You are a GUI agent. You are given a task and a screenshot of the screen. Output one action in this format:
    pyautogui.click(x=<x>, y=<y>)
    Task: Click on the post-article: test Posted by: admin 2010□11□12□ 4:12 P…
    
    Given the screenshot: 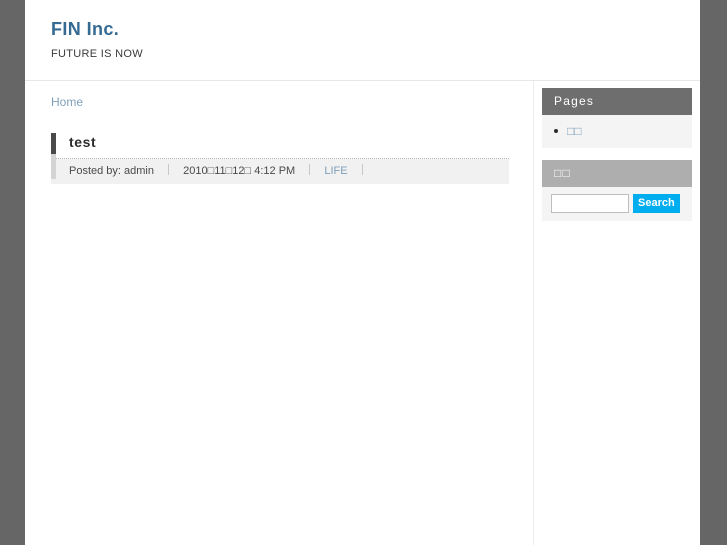 What is the action you would take?
    pyautogui.click(x=280, y=158)
    